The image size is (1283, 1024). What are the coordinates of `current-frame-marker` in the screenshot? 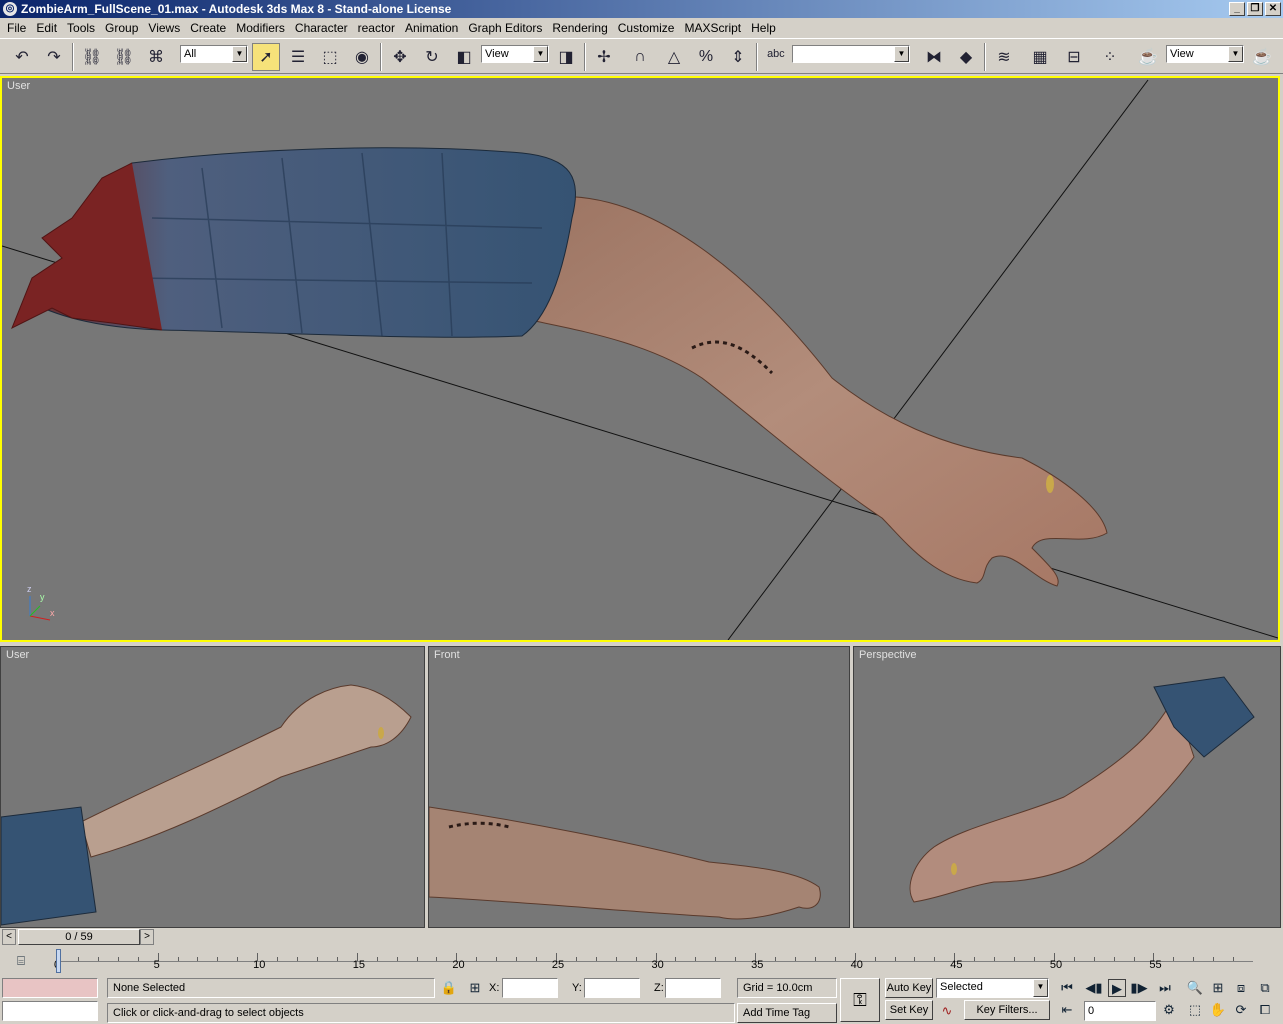 It's located at (58, 961).